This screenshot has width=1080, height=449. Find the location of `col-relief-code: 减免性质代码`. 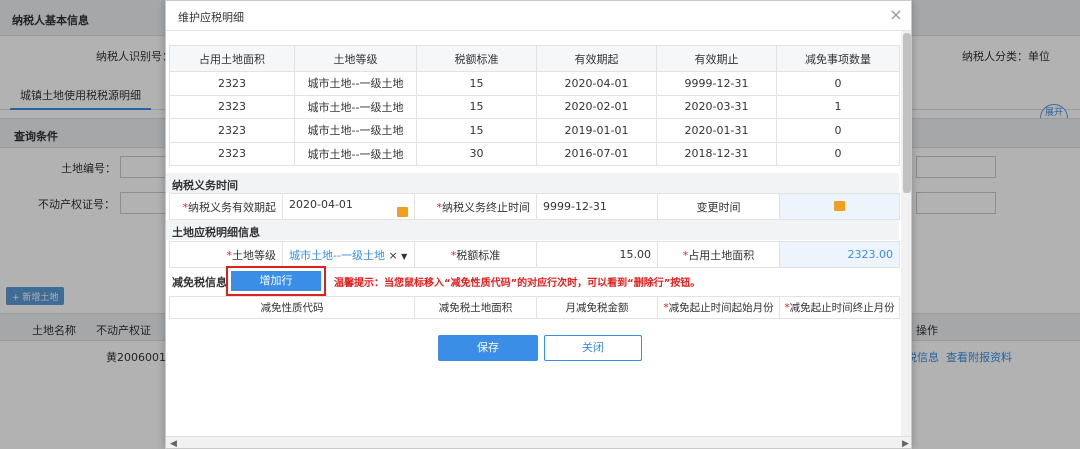

col-relief-code: 减免性质代码 is located at coordinates (292, 307).